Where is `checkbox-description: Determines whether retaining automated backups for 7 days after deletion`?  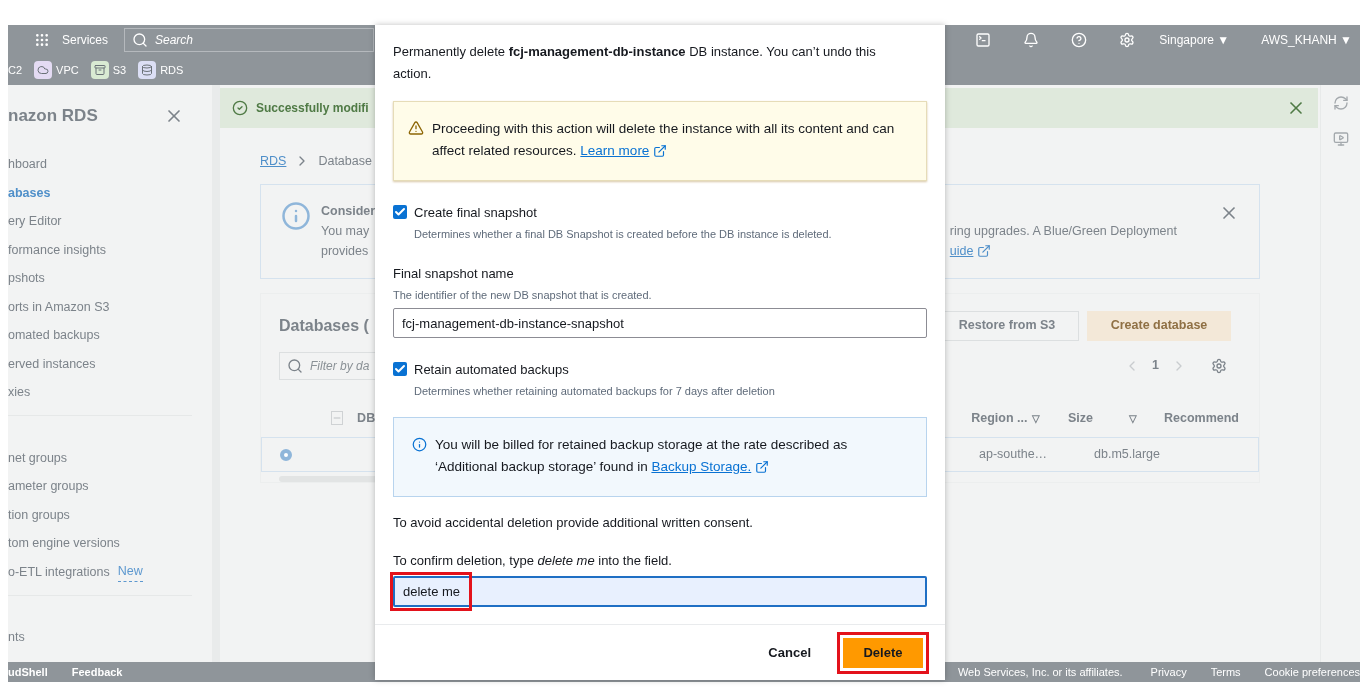 checkbox-description: Determines whether retaining automated backups for 7 days after deletion is located at coordinates (594, 391).